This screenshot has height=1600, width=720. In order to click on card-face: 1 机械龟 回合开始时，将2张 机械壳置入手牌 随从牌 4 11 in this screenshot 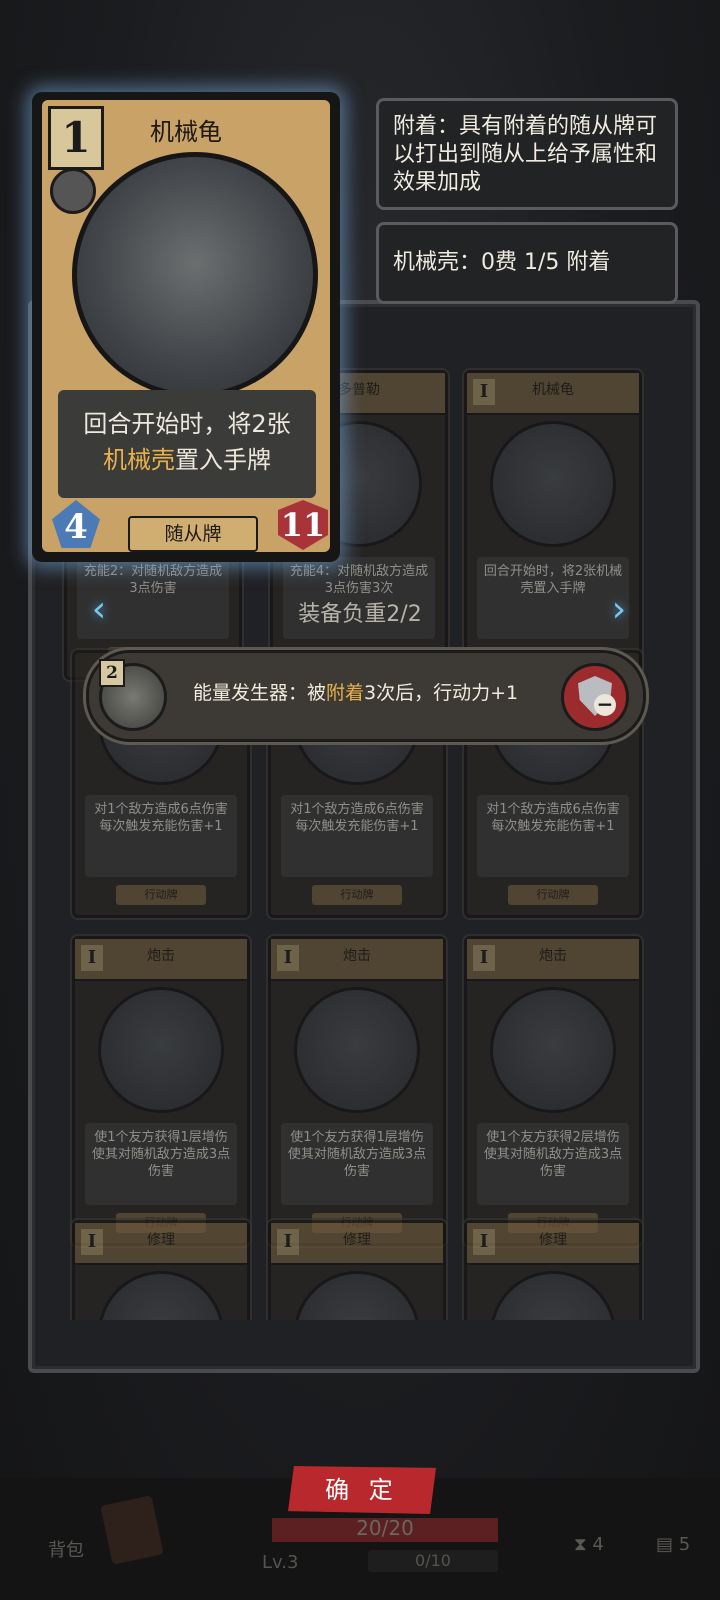, I will do `click(186, 326)`.